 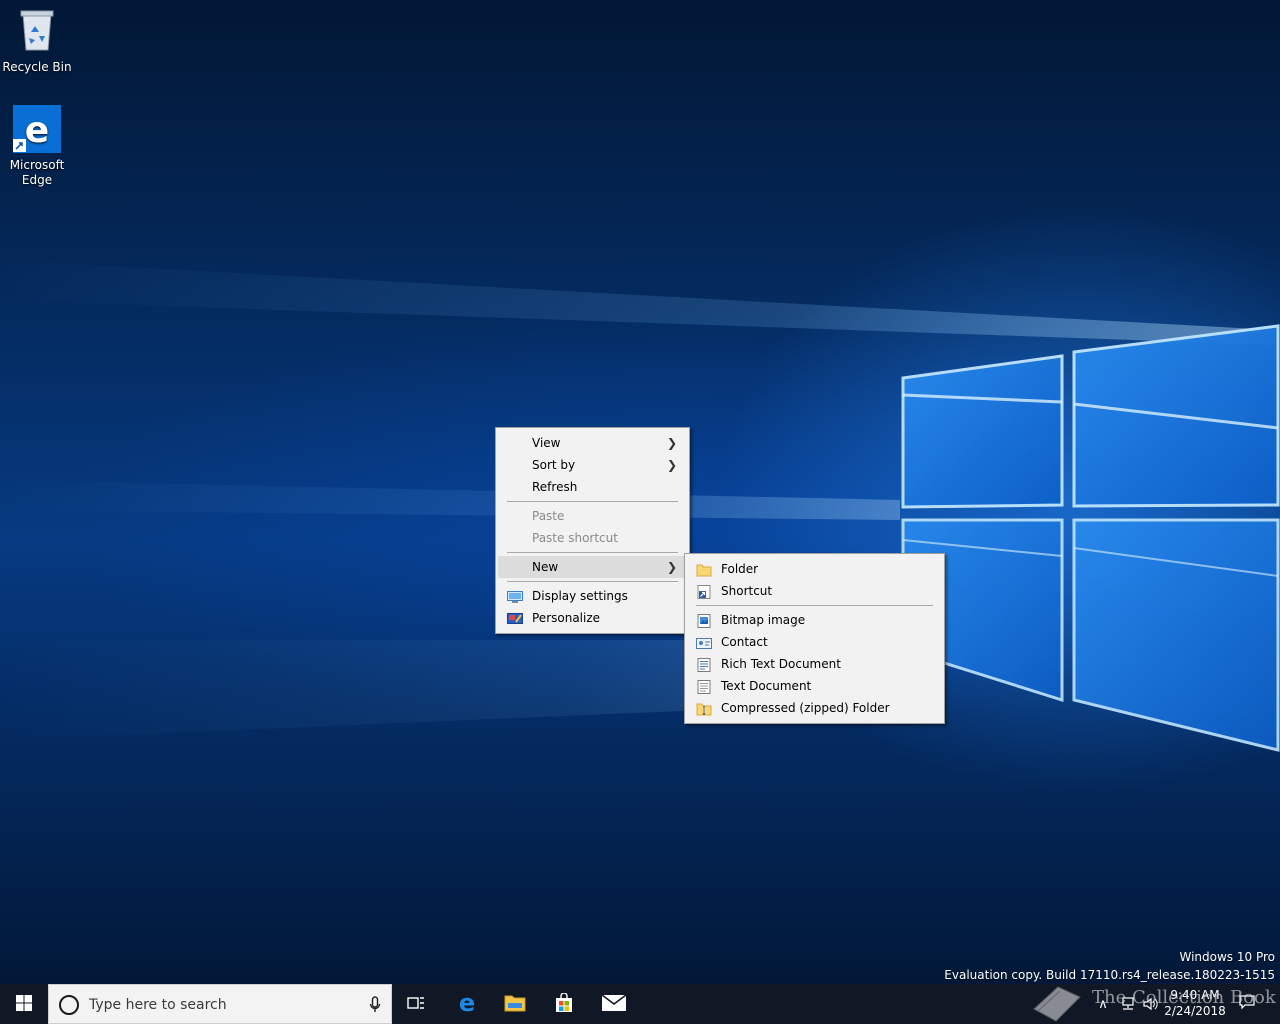 I want to click on desktop-icon-microsoft-edge: e Microsoft Edge, so click(x=37, y=146).